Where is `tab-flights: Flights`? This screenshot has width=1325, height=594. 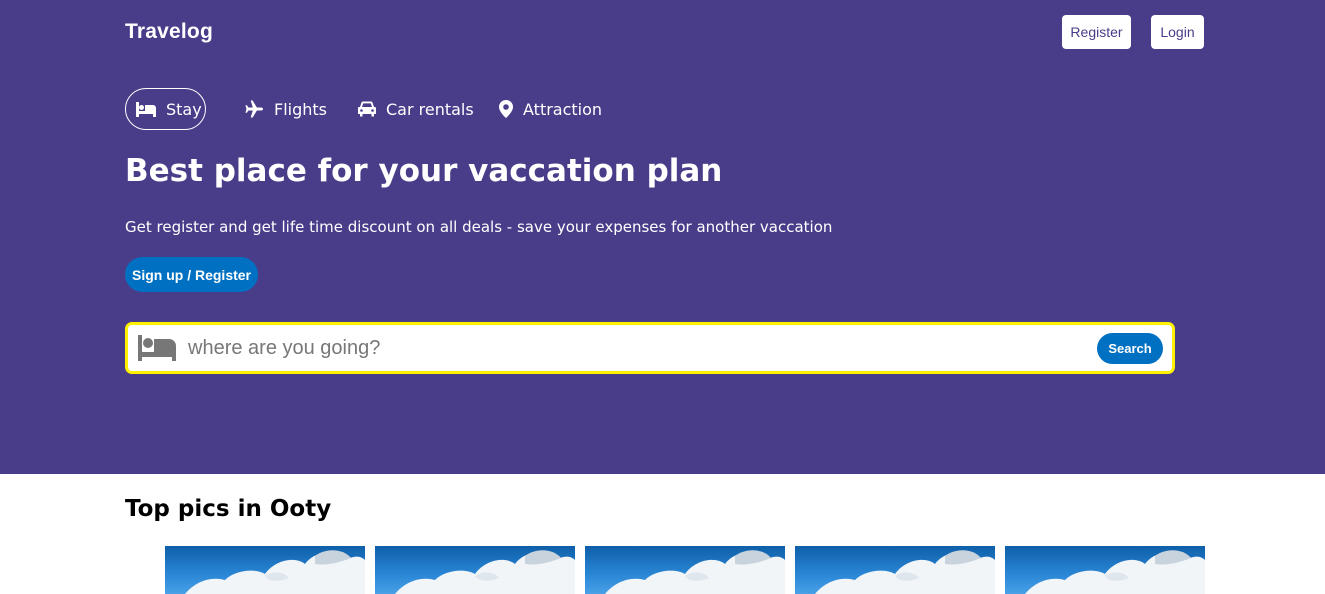 tab-flights: Flights is located at coordinates (286, 109).